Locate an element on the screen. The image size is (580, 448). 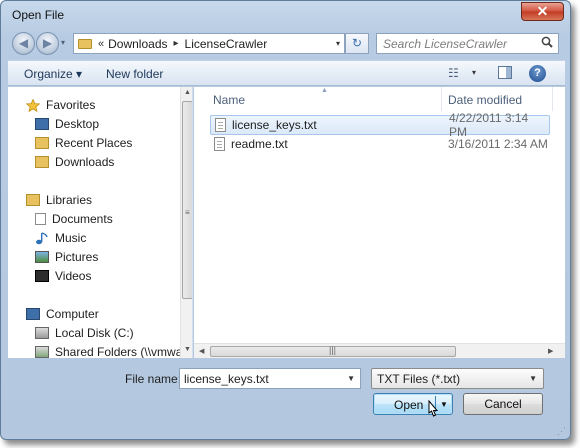
documents-icon is located at coordinates (40, 219).